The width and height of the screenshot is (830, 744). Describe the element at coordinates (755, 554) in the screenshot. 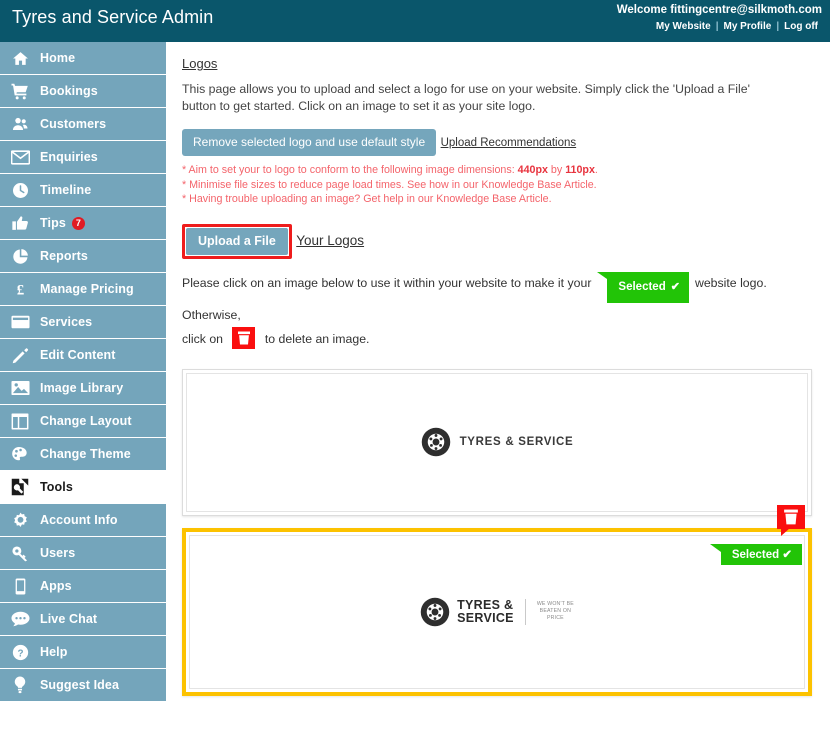

I see `logo-card-2-selected-badge: Selected ✔` at that location.